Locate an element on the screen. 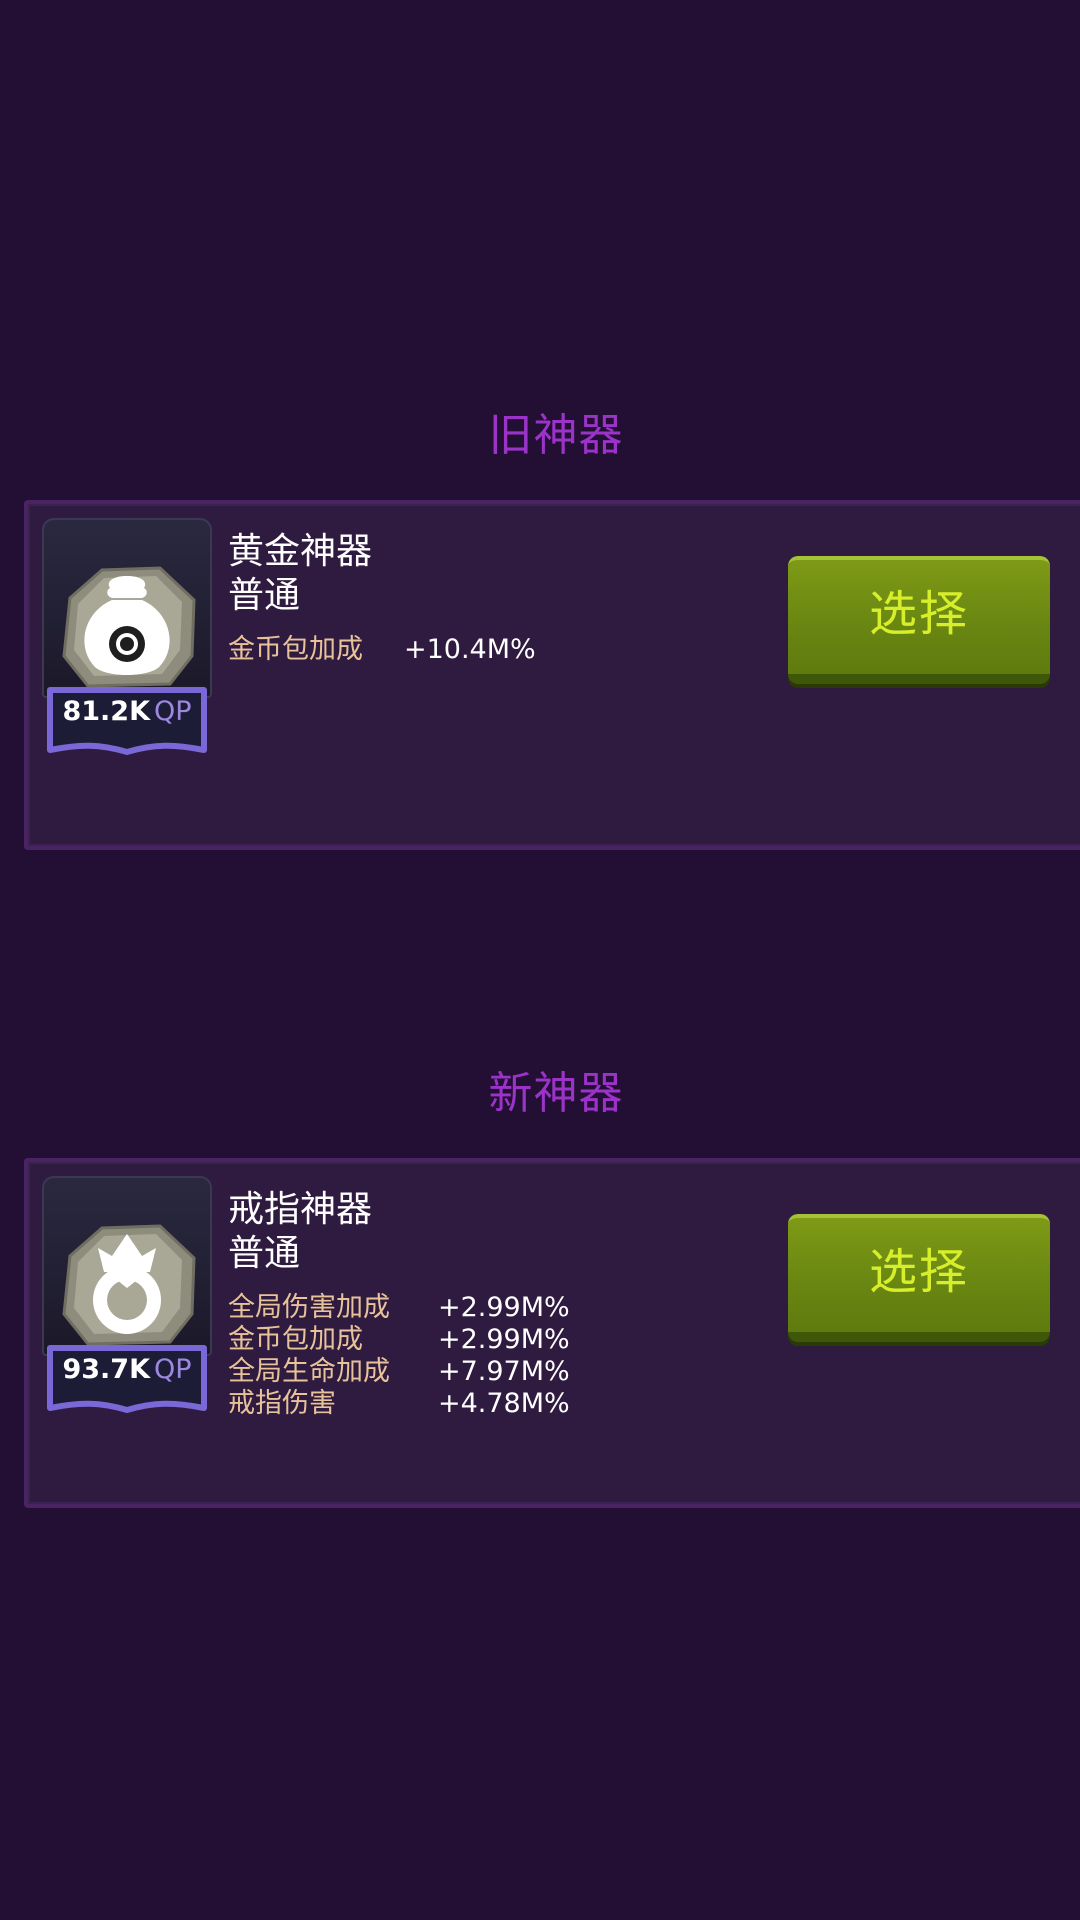 This screenshot has height=1920, width=1080. select-new-artifact-button: 选择 is located at coordinates (919, 1279).